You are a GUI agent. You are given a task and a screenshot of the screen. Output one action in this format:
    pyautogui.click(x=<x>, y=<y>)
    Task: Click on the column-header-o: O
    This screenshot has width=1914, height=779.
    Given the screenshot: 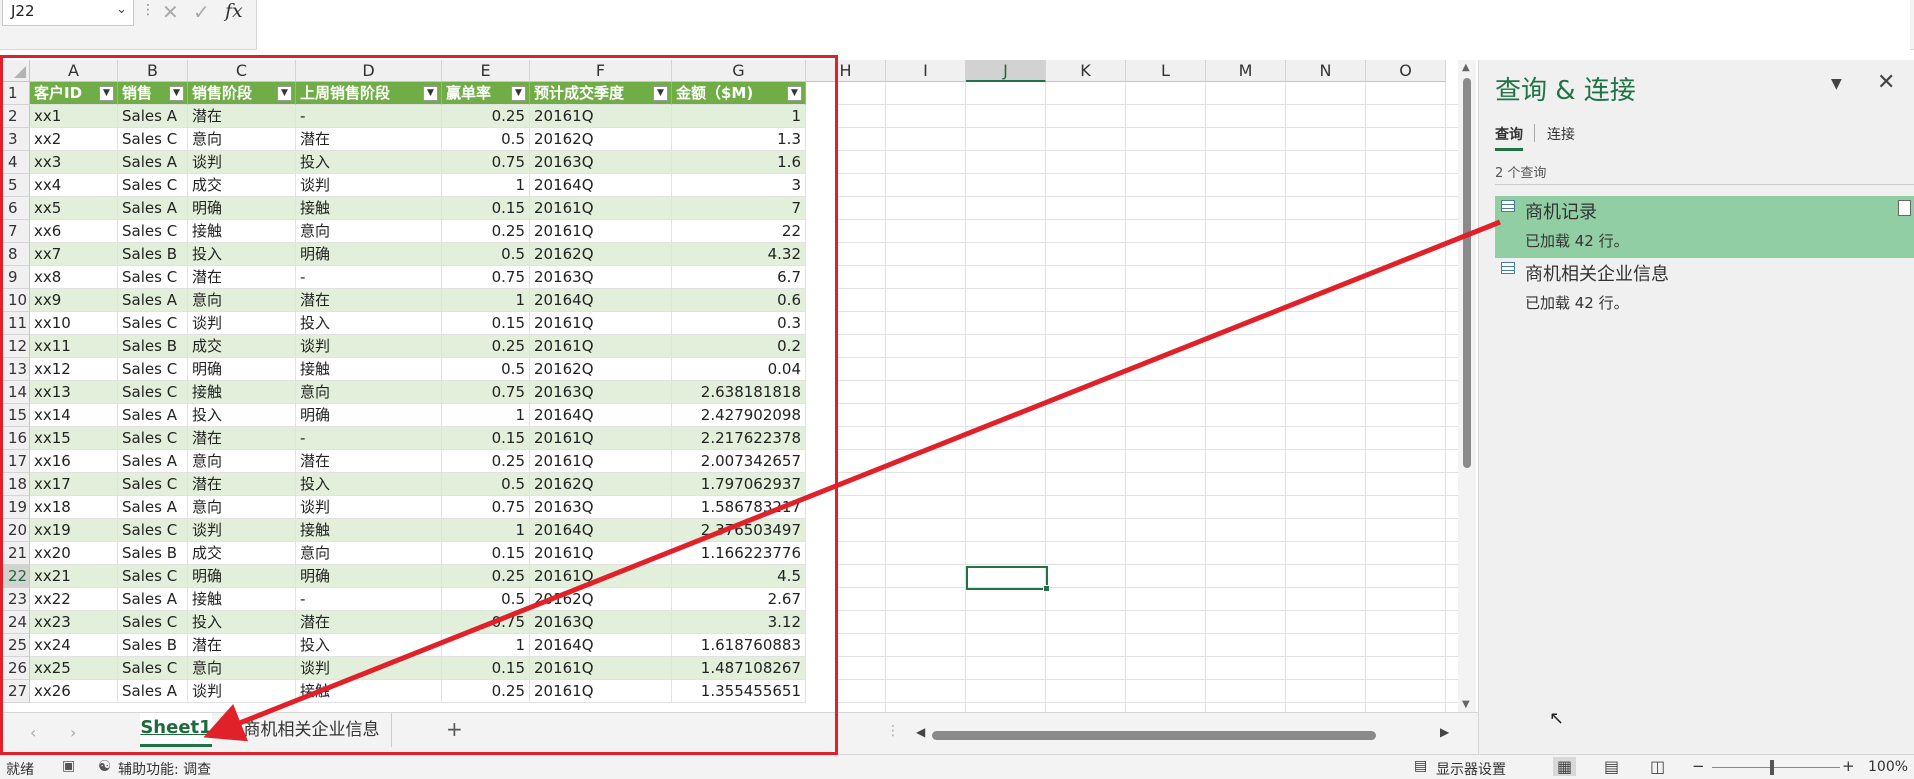 What is the action you would take?
    pyautogui.click(x=1406, y=71)
    